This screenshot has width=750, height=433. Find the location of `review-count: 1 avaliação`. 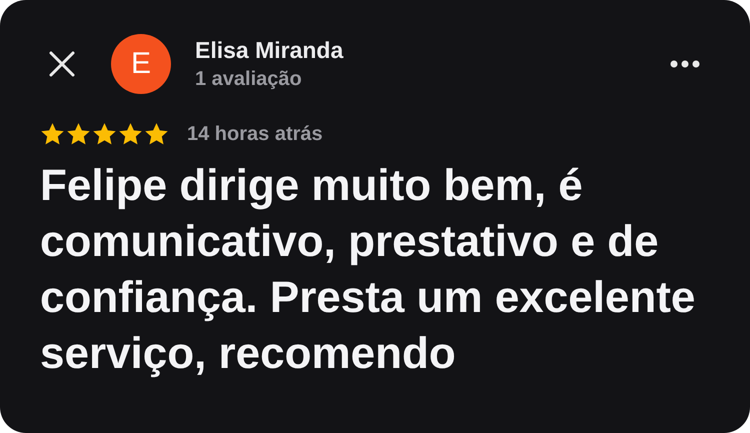

review-count: 1 avaliação is located at coordinates (249, 79).